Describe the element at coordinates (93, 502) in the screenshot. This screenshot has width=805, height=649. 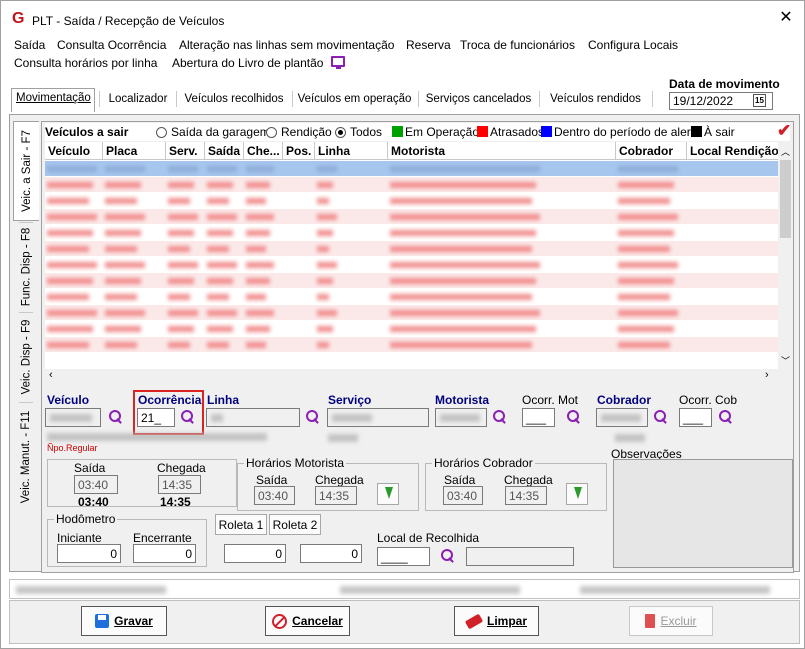
I see `saida-bold: 03:40` at that location.